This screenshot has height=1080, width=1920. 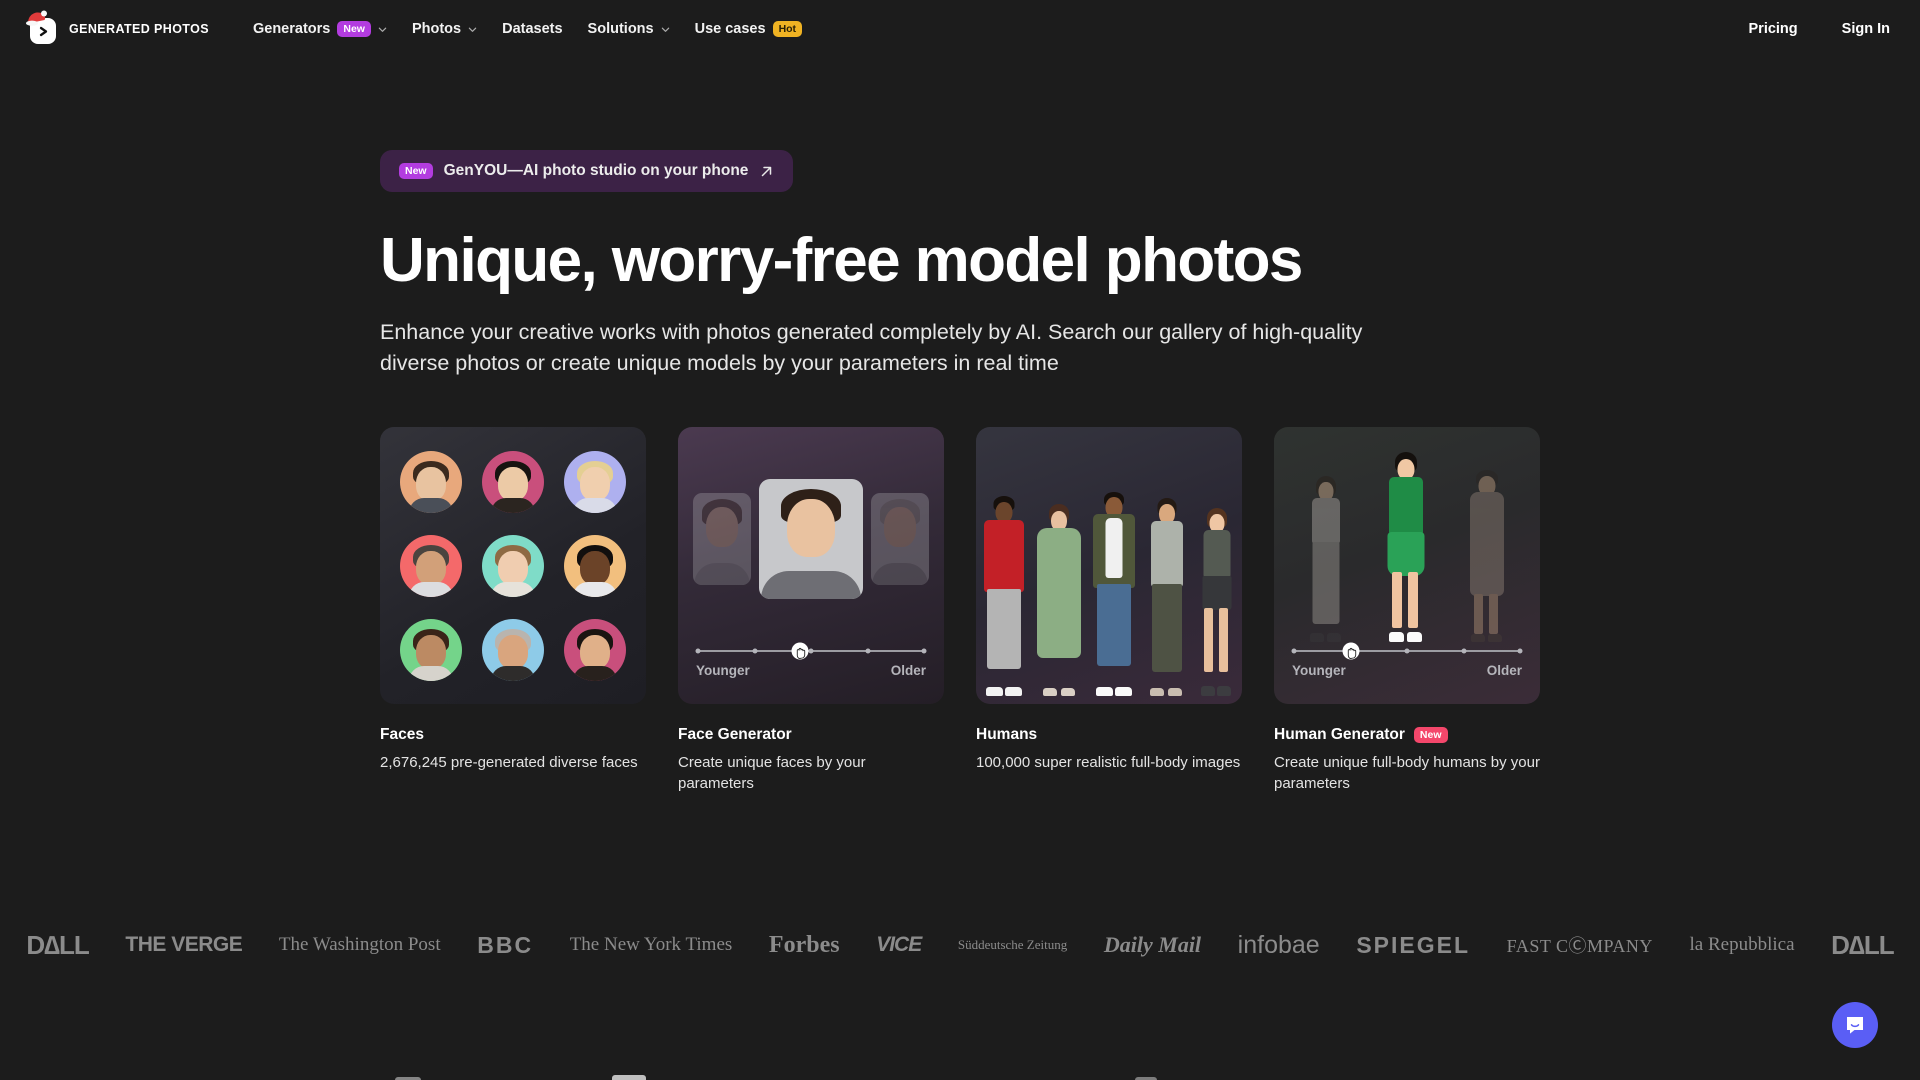 What do you see at coordinates (416, 171) in the screenshot?
I see `promo-badge-new: New` at bounding box center [416, 171].